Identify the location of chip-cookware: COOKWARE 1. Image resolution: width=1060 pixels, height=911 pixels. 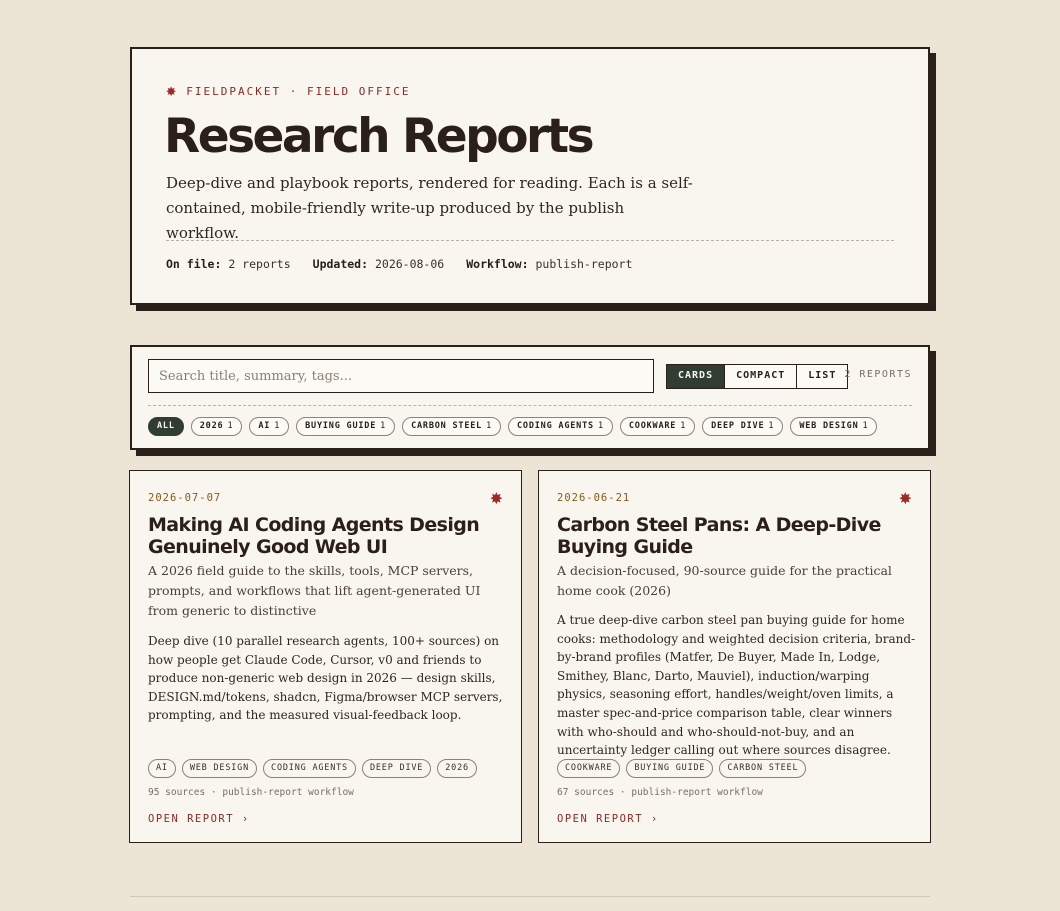
(657, 426).